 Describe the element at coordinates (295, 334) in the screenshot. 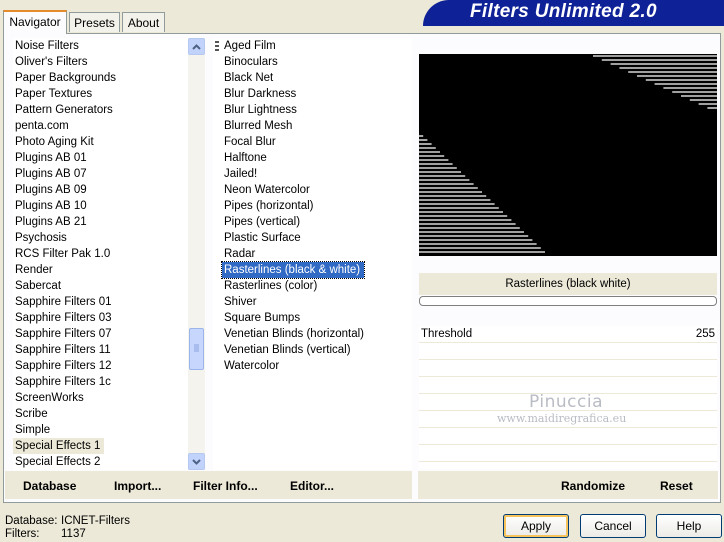

I see `filter-item: Venetian Blinds (horizontal)` at that location.